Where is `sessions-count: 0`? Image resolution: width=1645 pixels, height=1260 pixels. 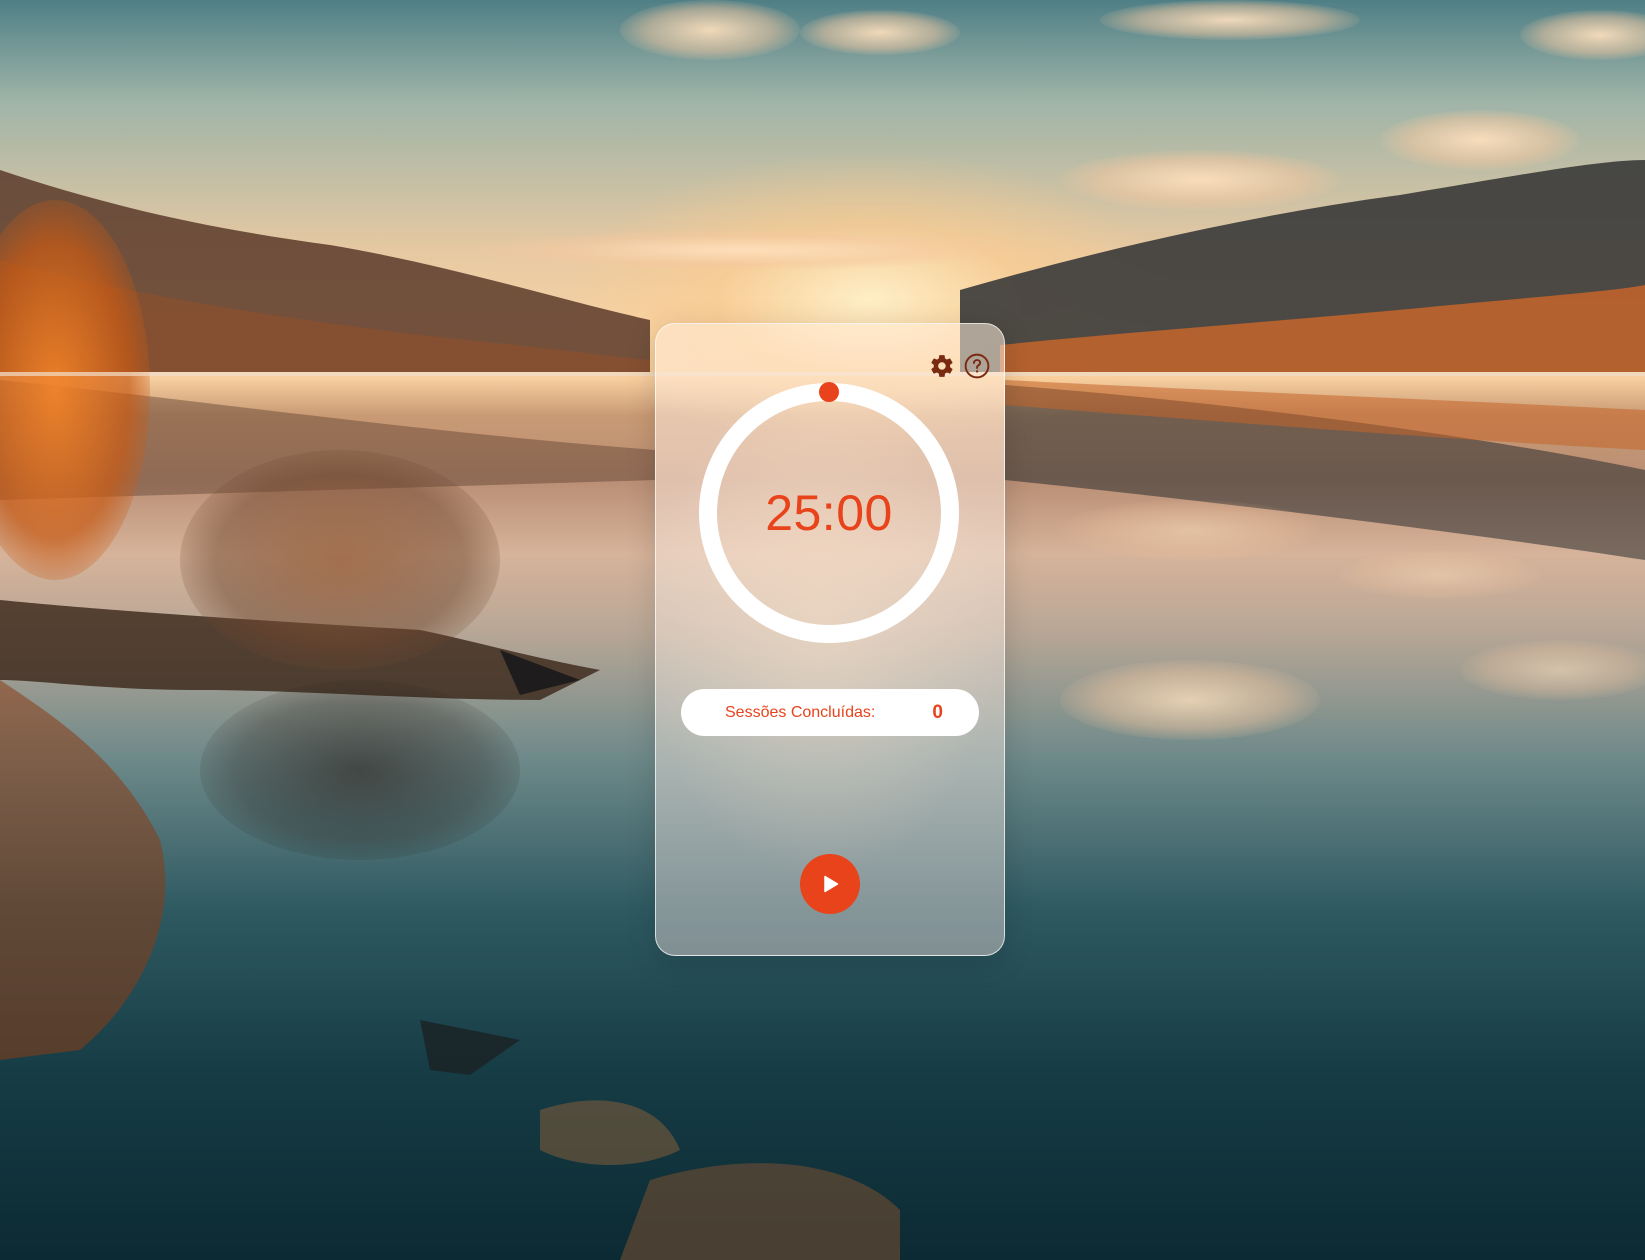
sessions-count: 0 is located at coordinates (937, 712).